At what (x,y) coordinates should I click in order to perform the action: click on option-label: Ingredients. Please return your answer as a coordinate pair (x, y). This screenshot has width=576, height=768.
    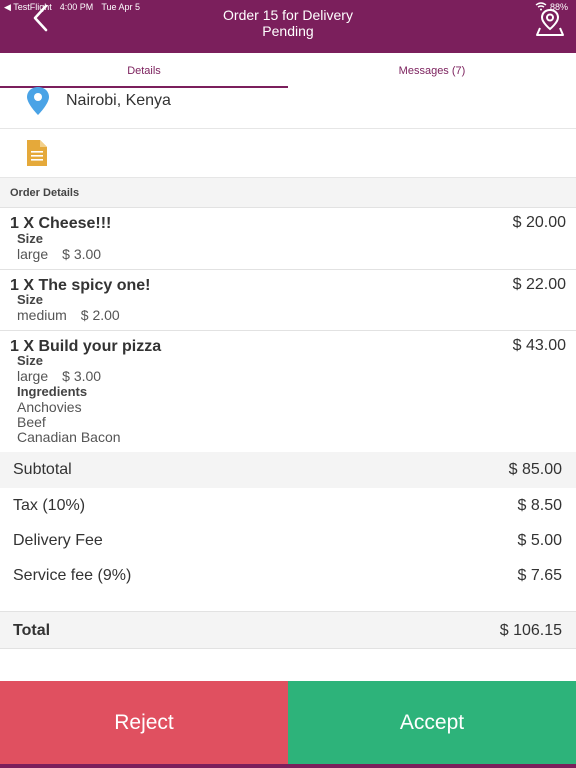
    Looking at the image, I should click on (52, 391).